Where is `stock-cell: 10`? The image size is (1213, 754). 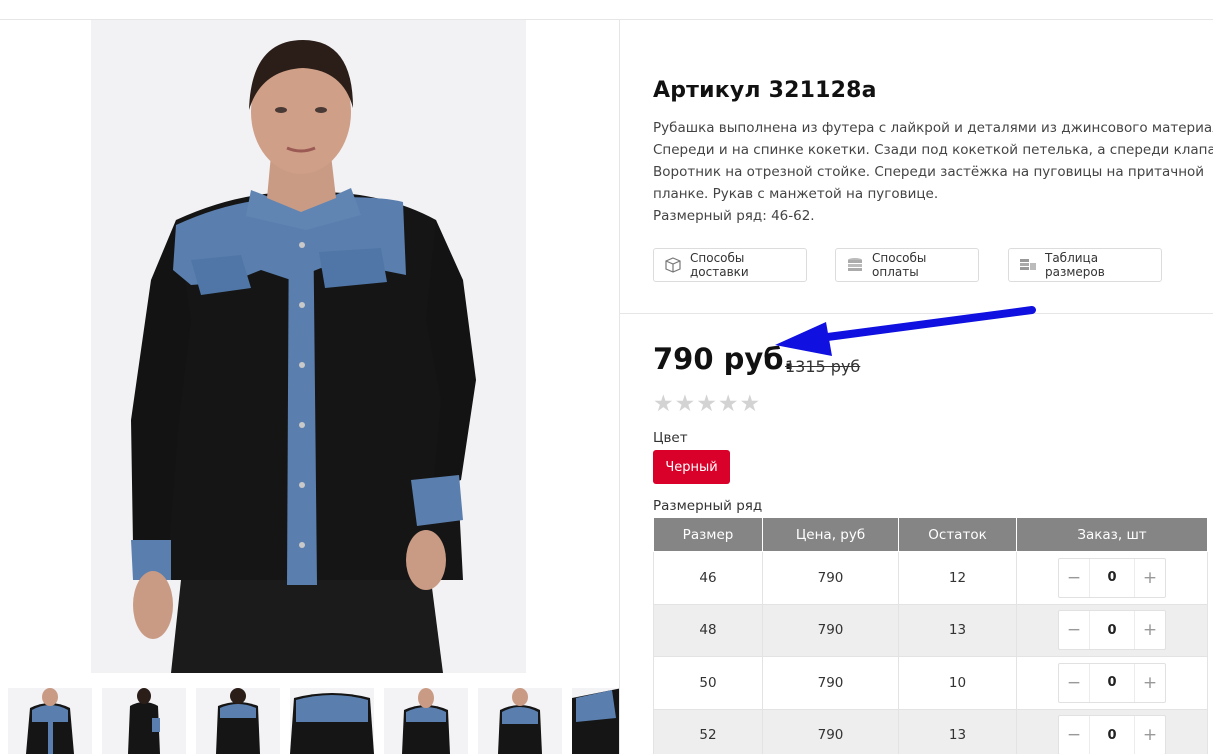
stock-cell: 10 is located at coordinates (957, 683).